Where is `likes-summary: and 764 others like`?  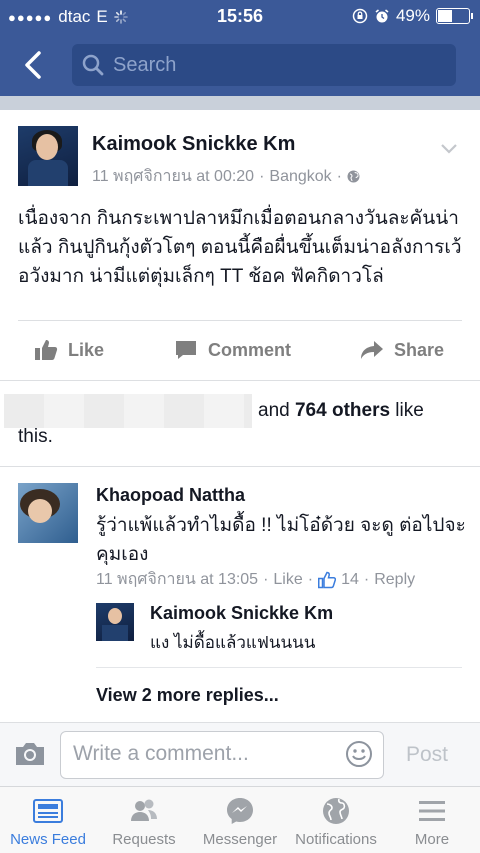 likes-summary: and 764 others like is located at coordinates (341, 411).